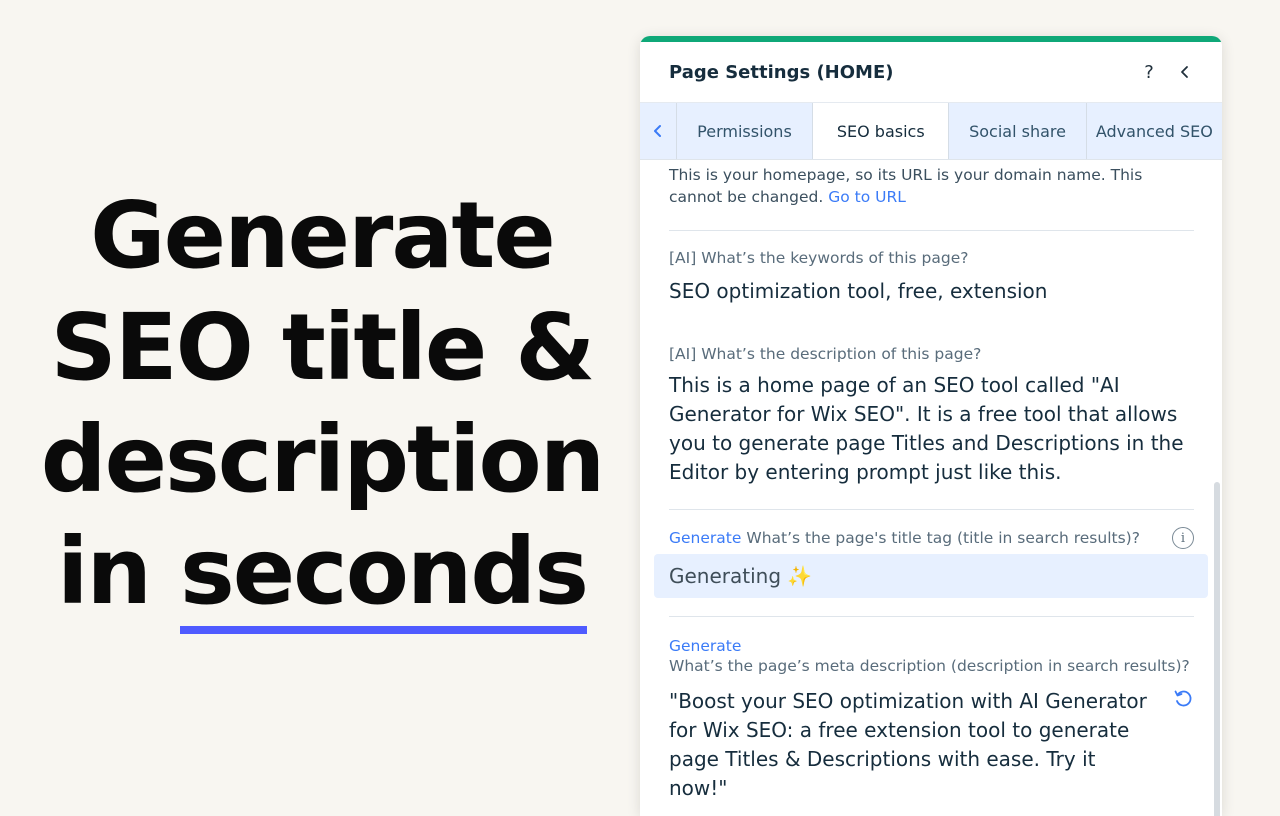  What do you see at coordinates (741, 576) in the screenshot?
I see `generating-status: Generating ✨` at bounding box center [741, 576].